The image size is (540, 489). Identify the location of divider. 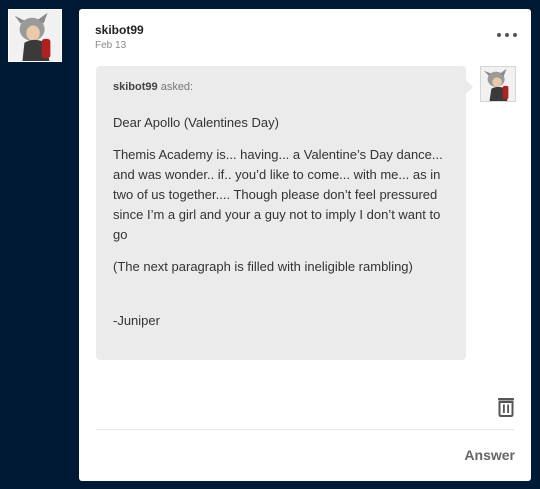
(305, 429).